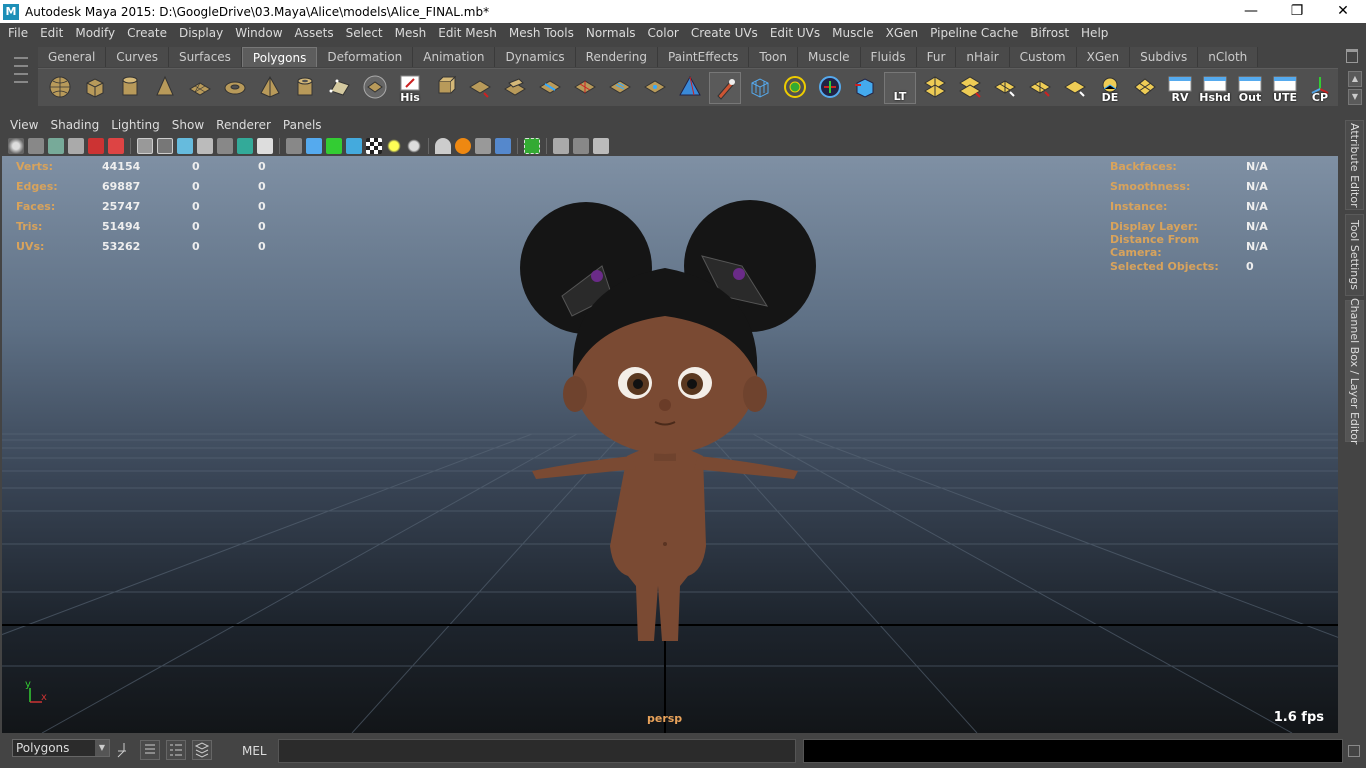 The image size is (1366, 768). Describe the element at coordinates (795, 33) in the screenshot. I see `menu-edit-uvs: Edit UVs` at that location.